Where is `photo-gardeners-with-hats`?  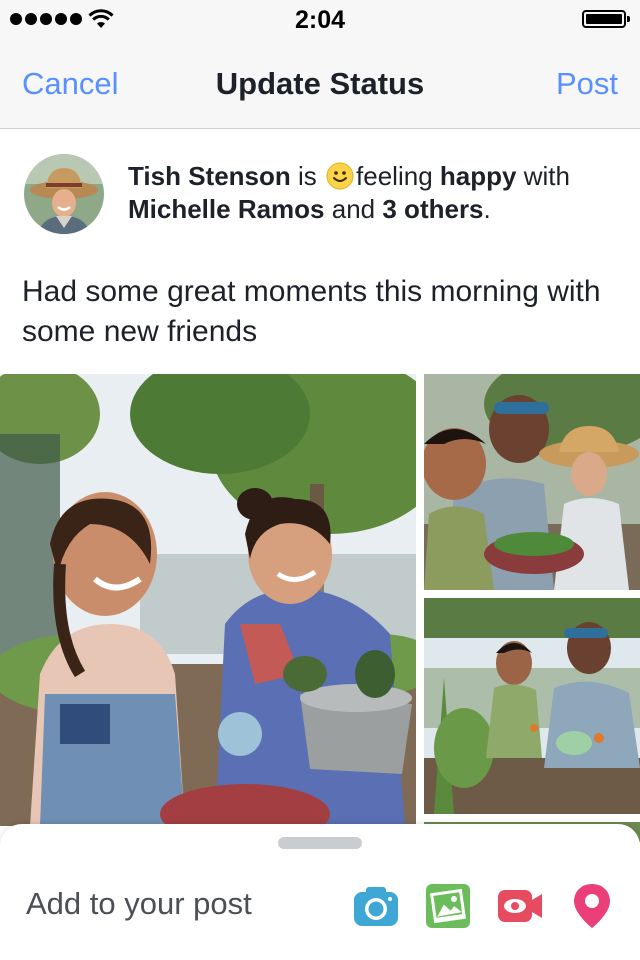
photo-gardeners-with-hats is located at coordinates (532, 482).